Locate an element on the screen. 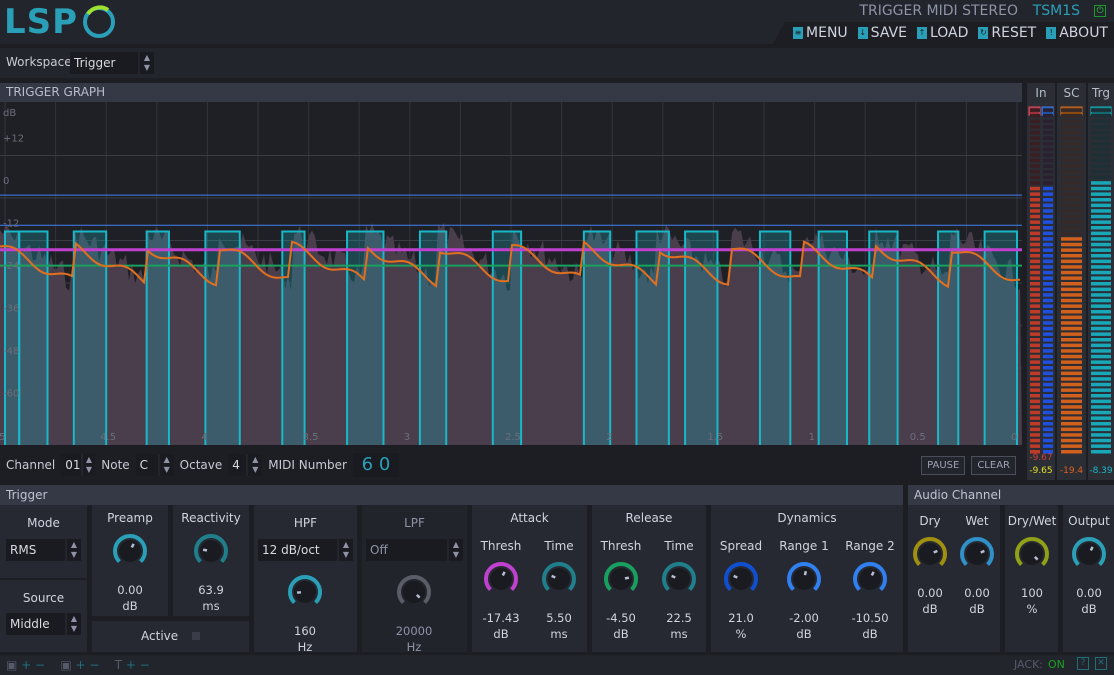  source-label: Source is located at coordinates (43, 598).